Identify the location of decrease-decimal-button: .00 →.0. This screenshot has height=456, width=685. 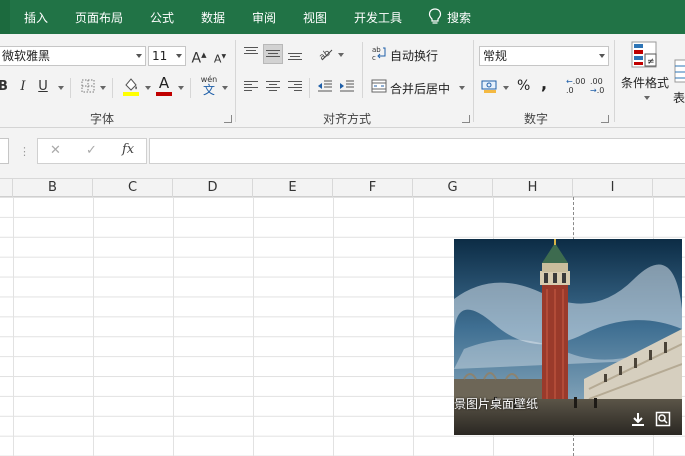
(600, 87).